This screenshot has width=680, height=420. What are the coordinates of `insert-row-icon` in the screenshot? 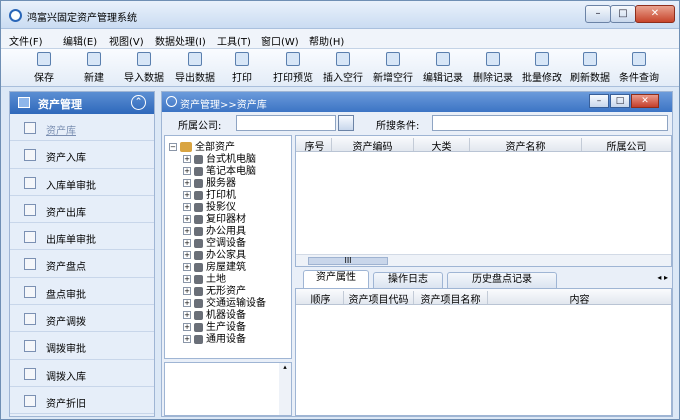 It's located at (343, 59).